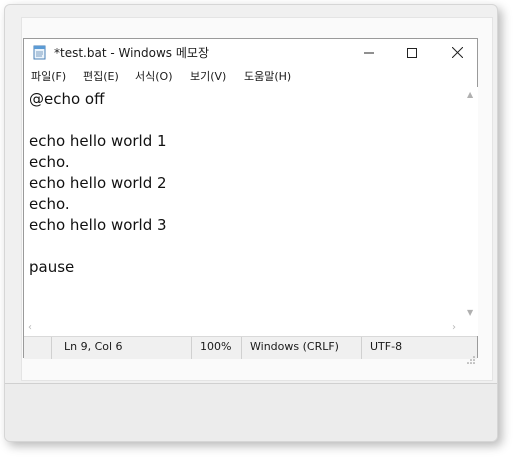 The height and width of the screenshot is (461, 516). Describe the element at coordinates (67, 99) in the screenshot. I see `editor-line: @echo off` at that location.